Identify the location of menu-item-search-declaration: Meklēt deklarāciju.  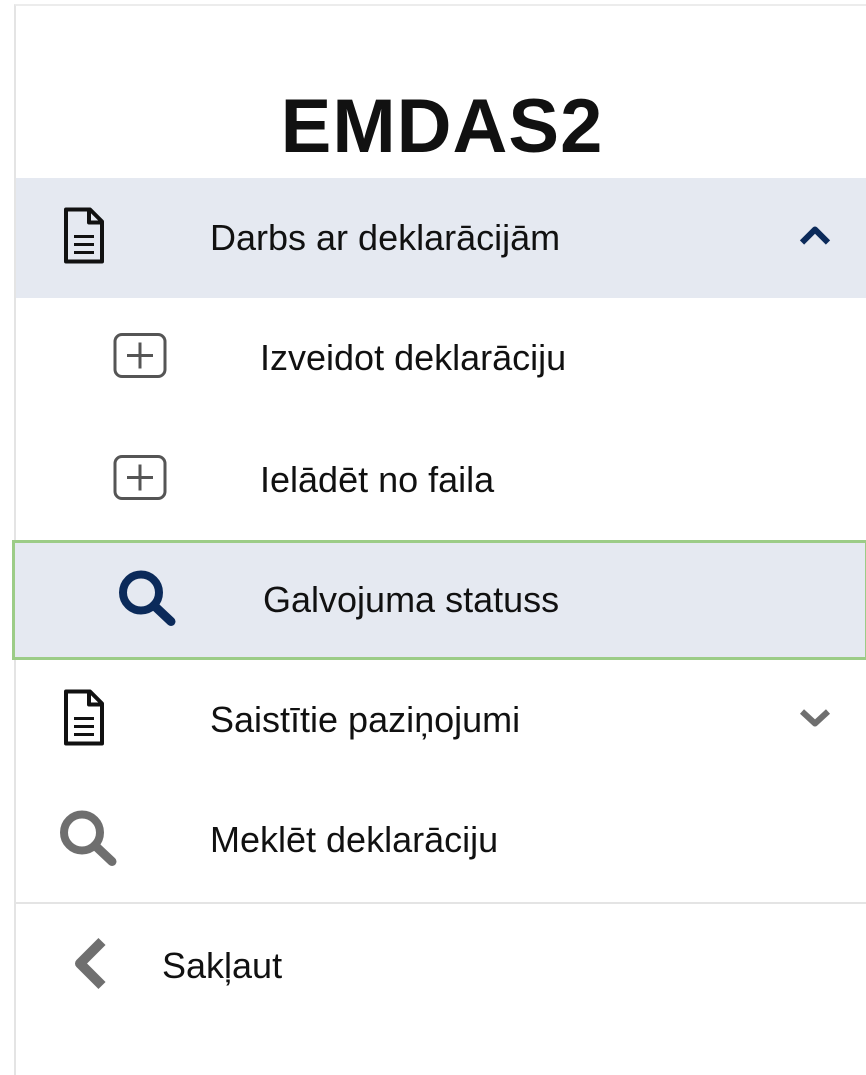
(441, 840).